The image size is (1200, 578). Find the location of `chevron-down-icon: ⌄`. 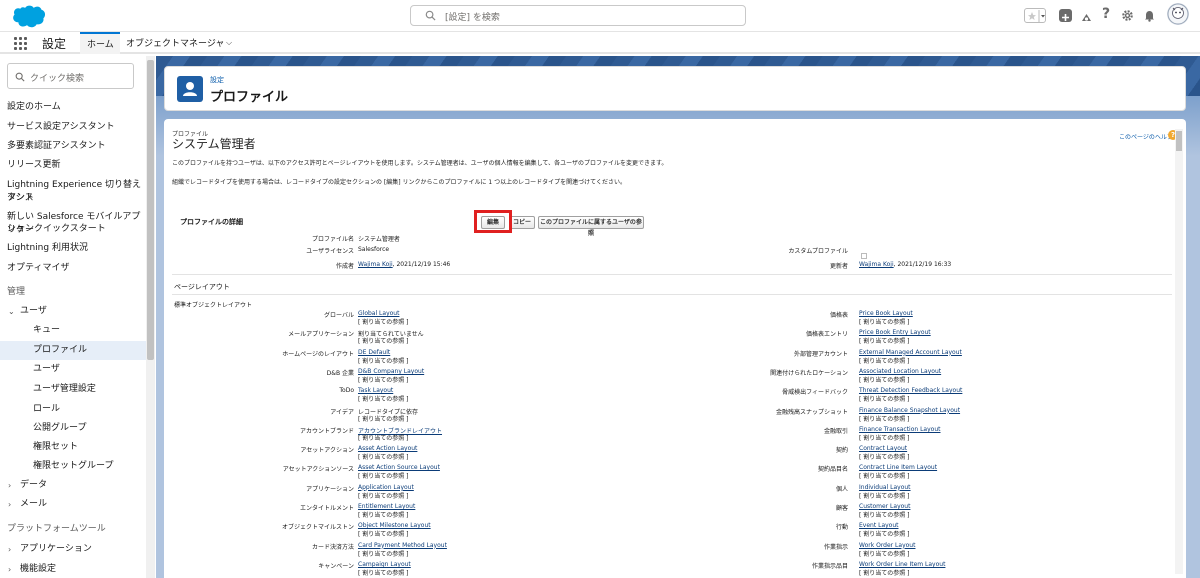

chevron-down-icon: ⌄ is located at coordinates (11, 311).